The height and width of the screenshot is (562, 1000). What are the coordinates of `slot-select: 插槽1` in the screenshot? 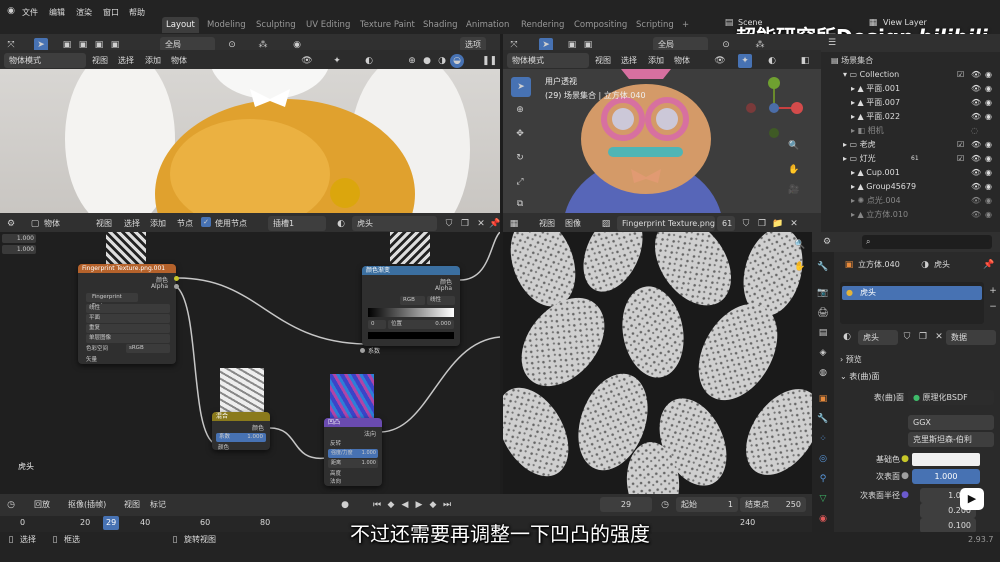 It's located at (297, 223).